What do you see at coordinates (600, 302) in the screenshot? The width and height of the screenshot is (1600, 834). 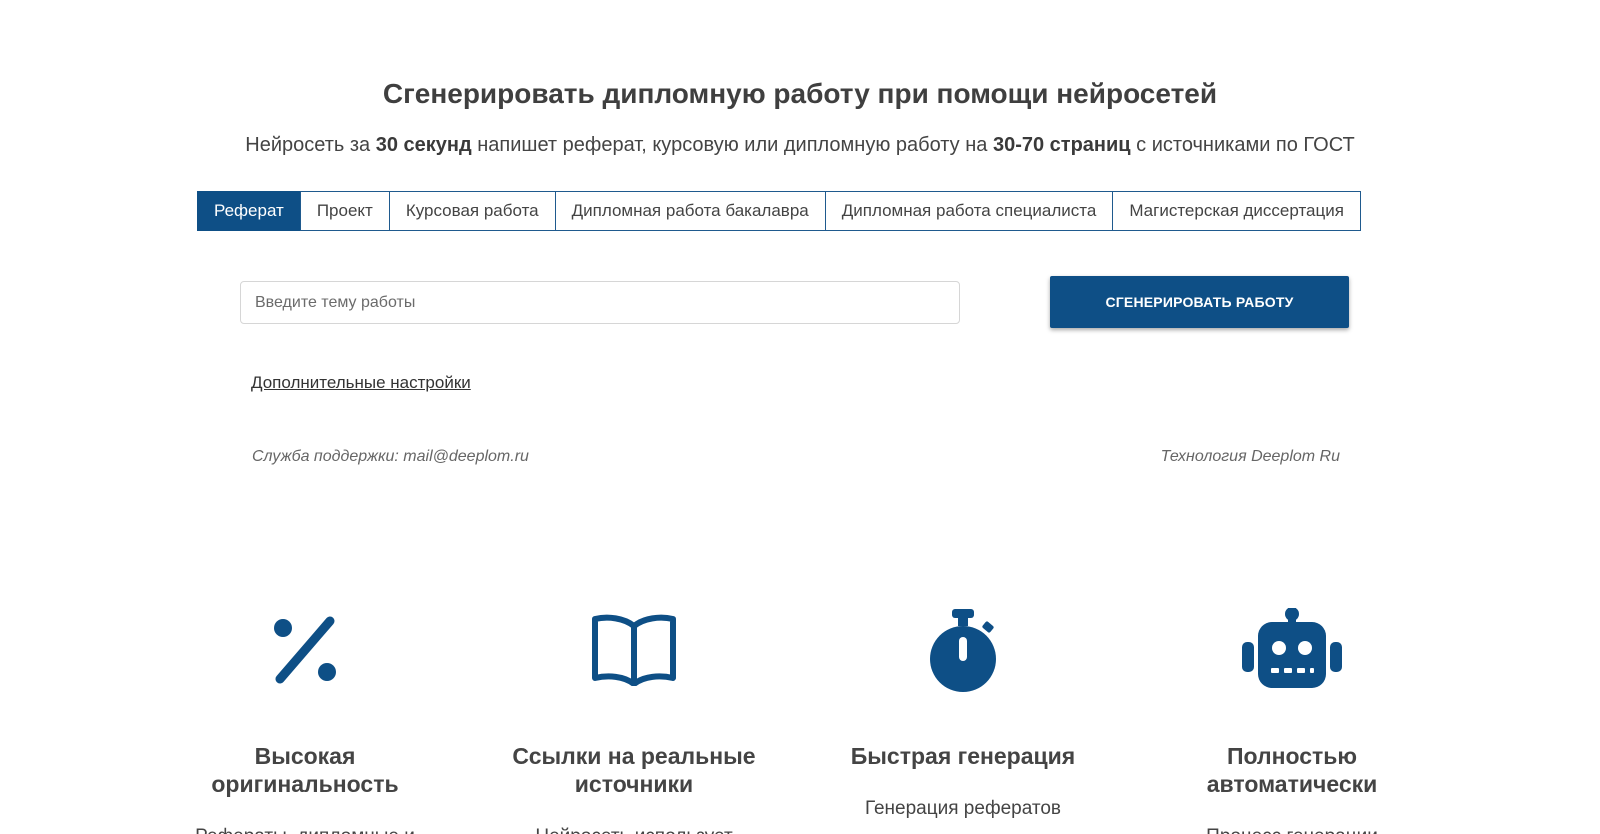 I see `topic-input` at bounding box center [600, 302].